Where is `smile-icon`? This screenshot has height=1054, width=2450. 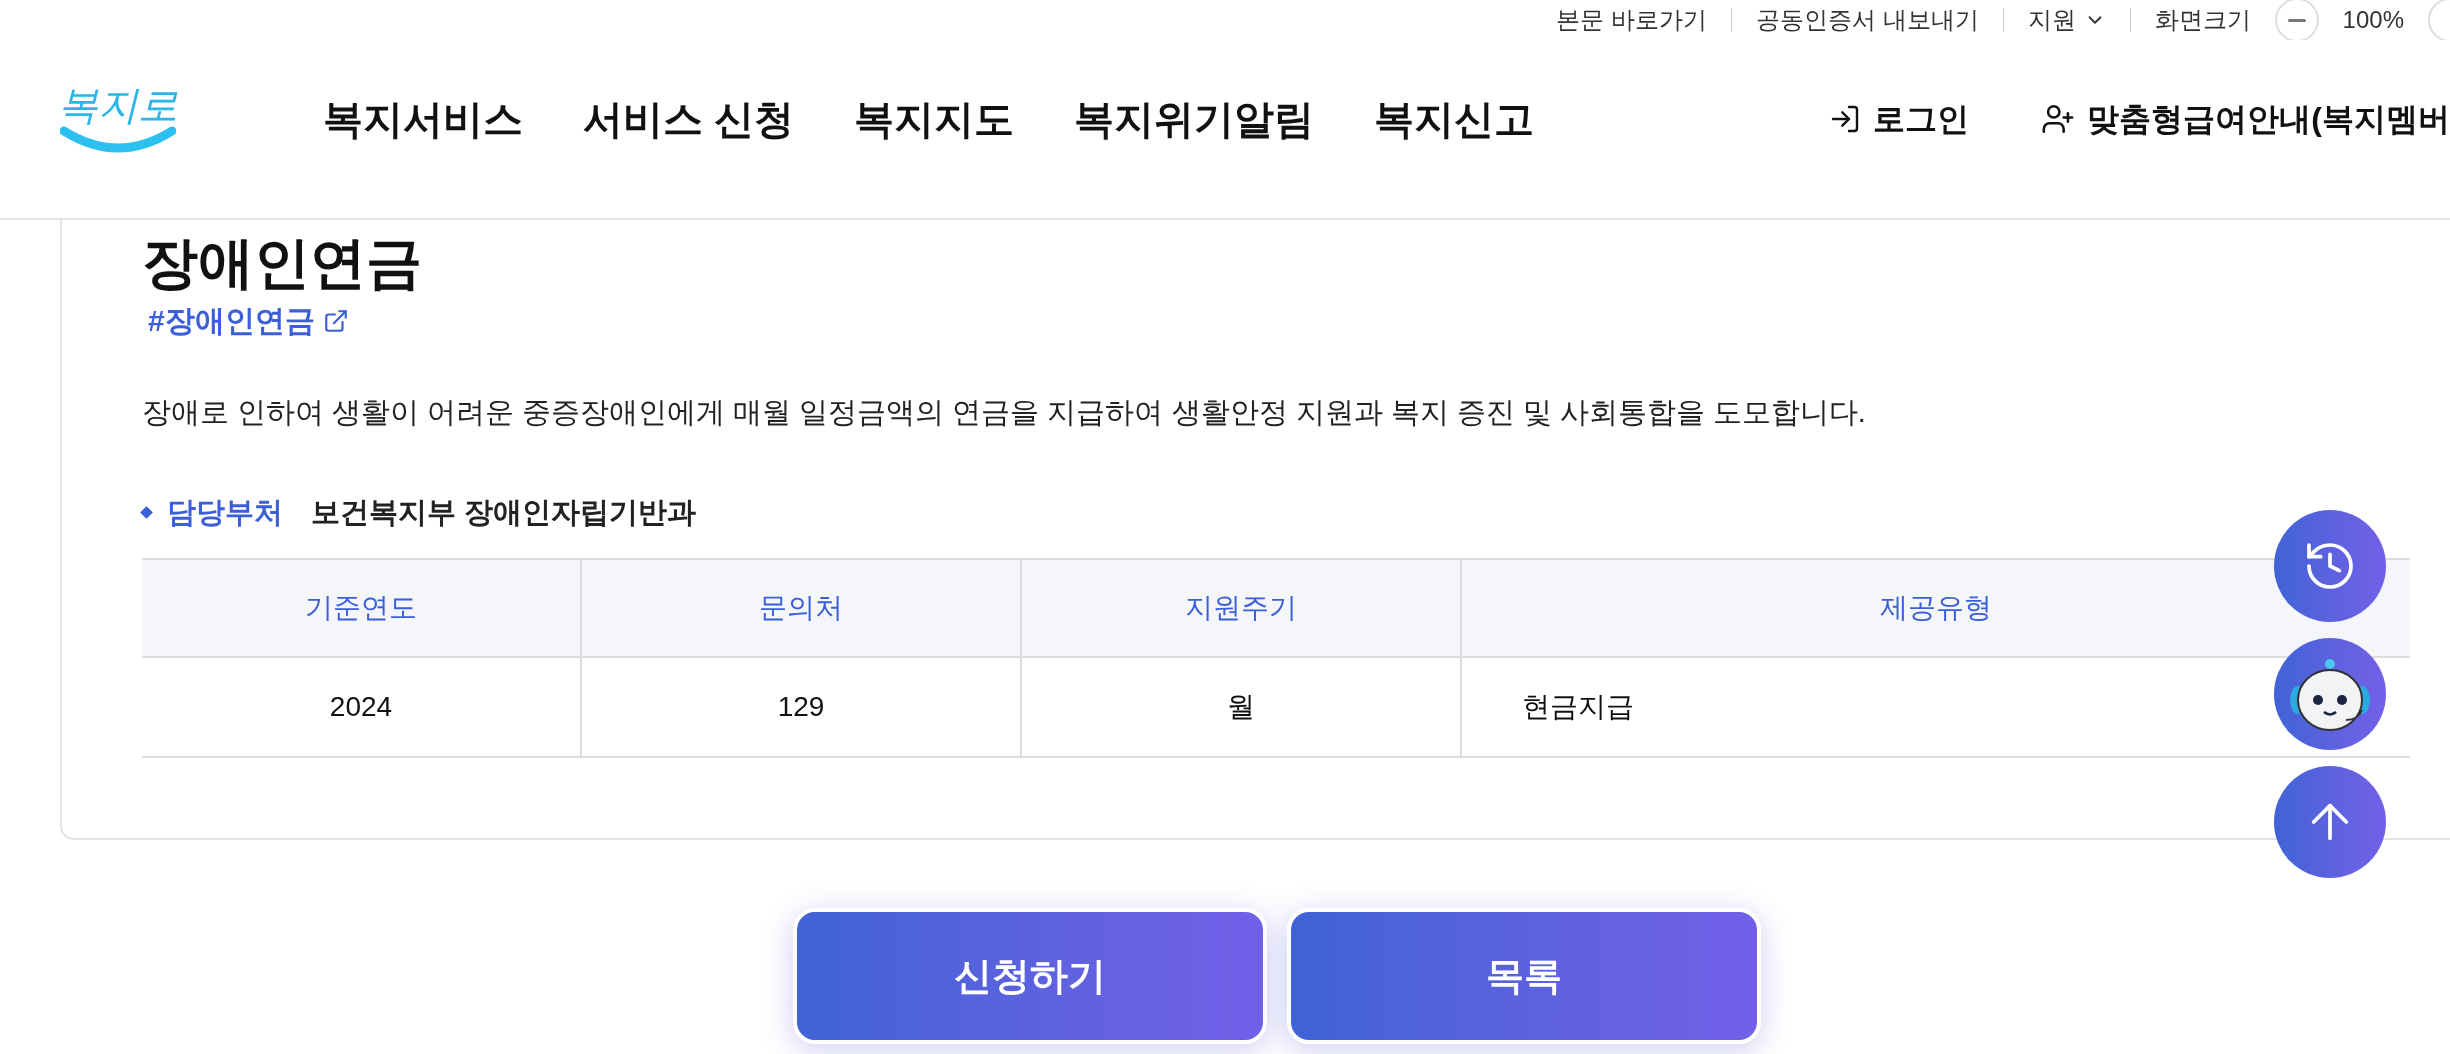 smile-icon is located at coordinates (118, 139).